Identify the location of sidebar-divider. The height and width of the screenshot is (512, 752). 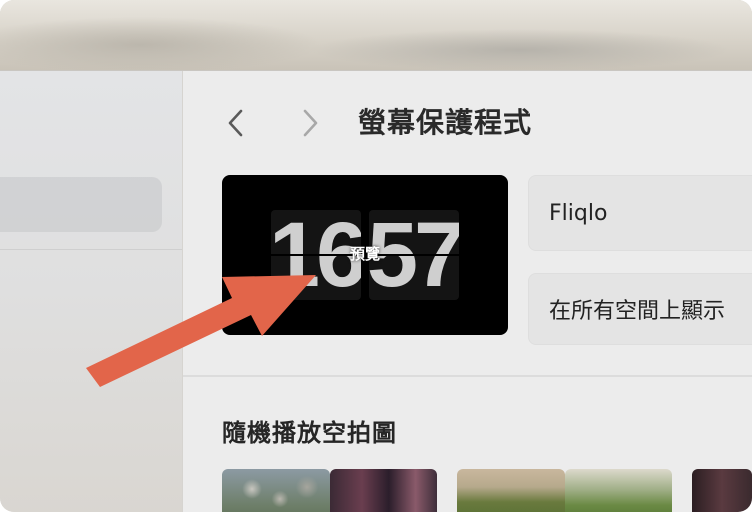
(91, 249).